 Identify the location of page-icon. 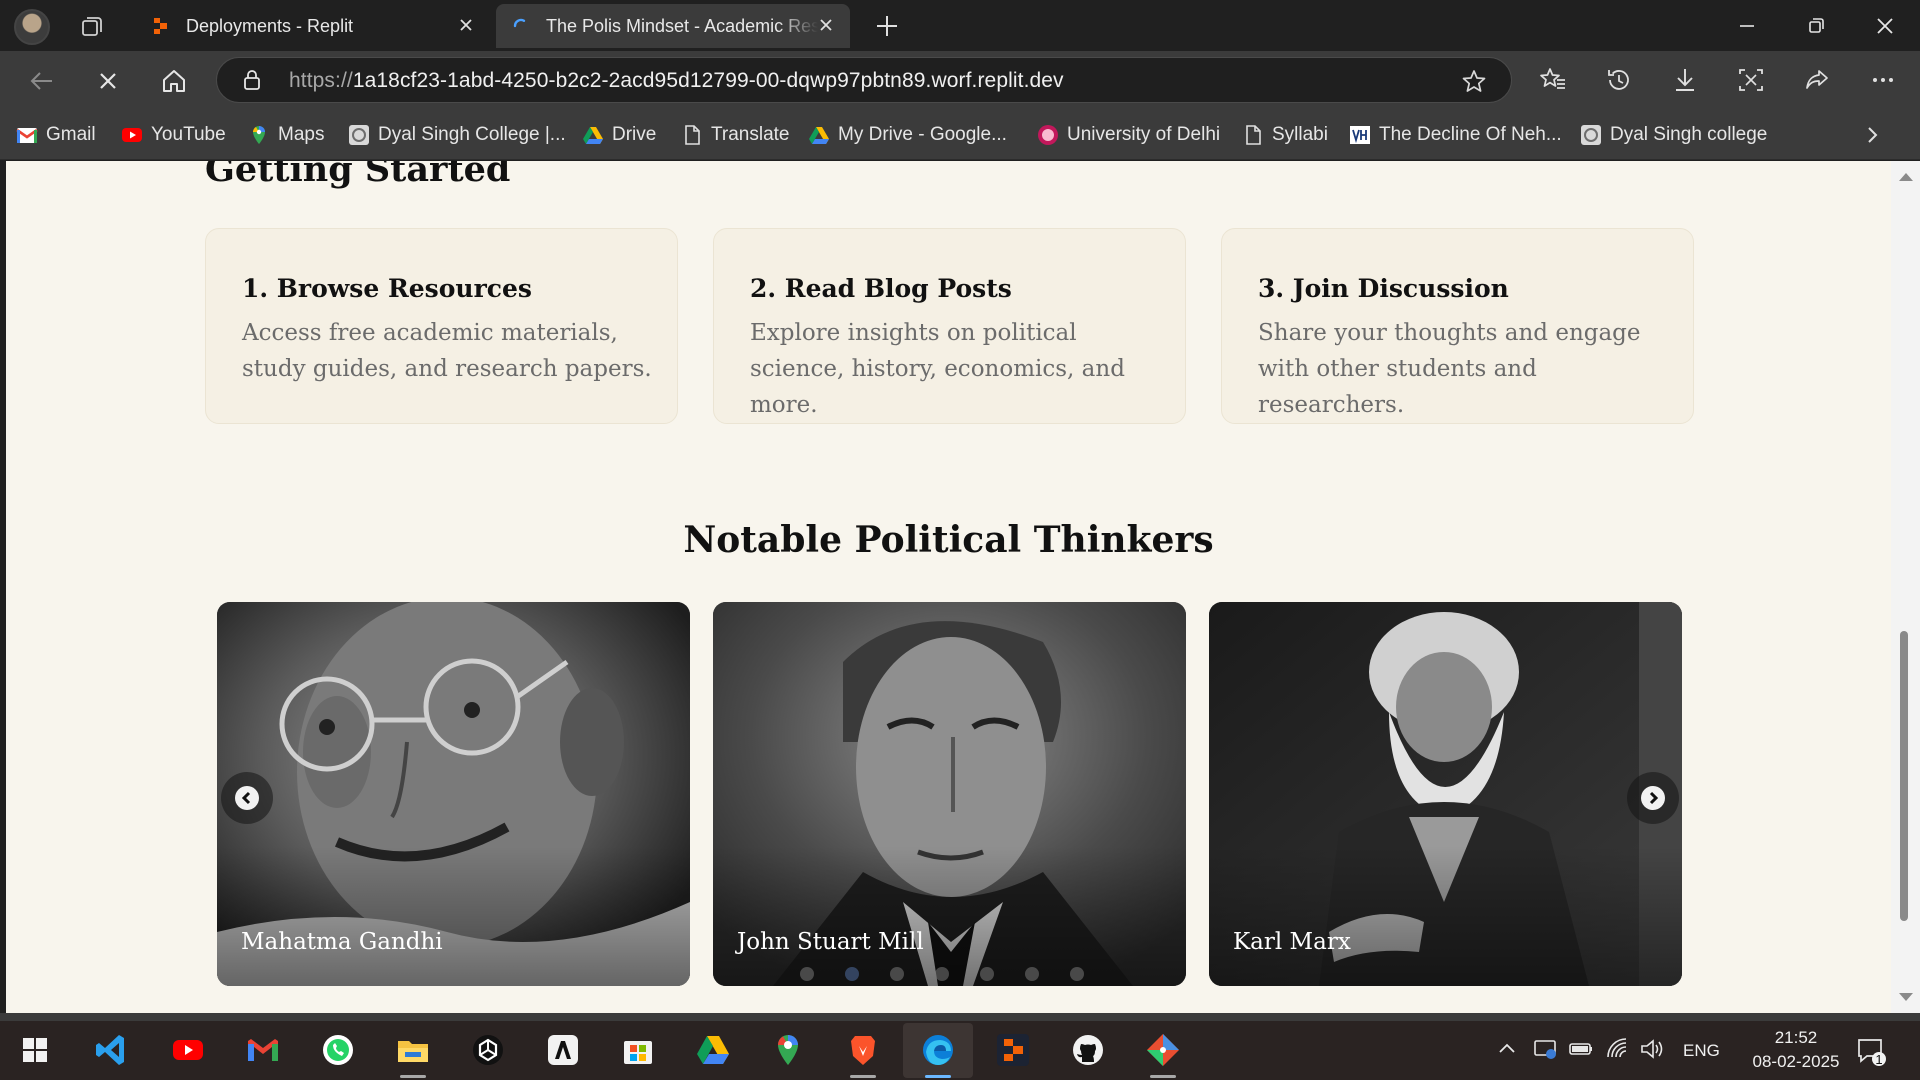
(692, 135).